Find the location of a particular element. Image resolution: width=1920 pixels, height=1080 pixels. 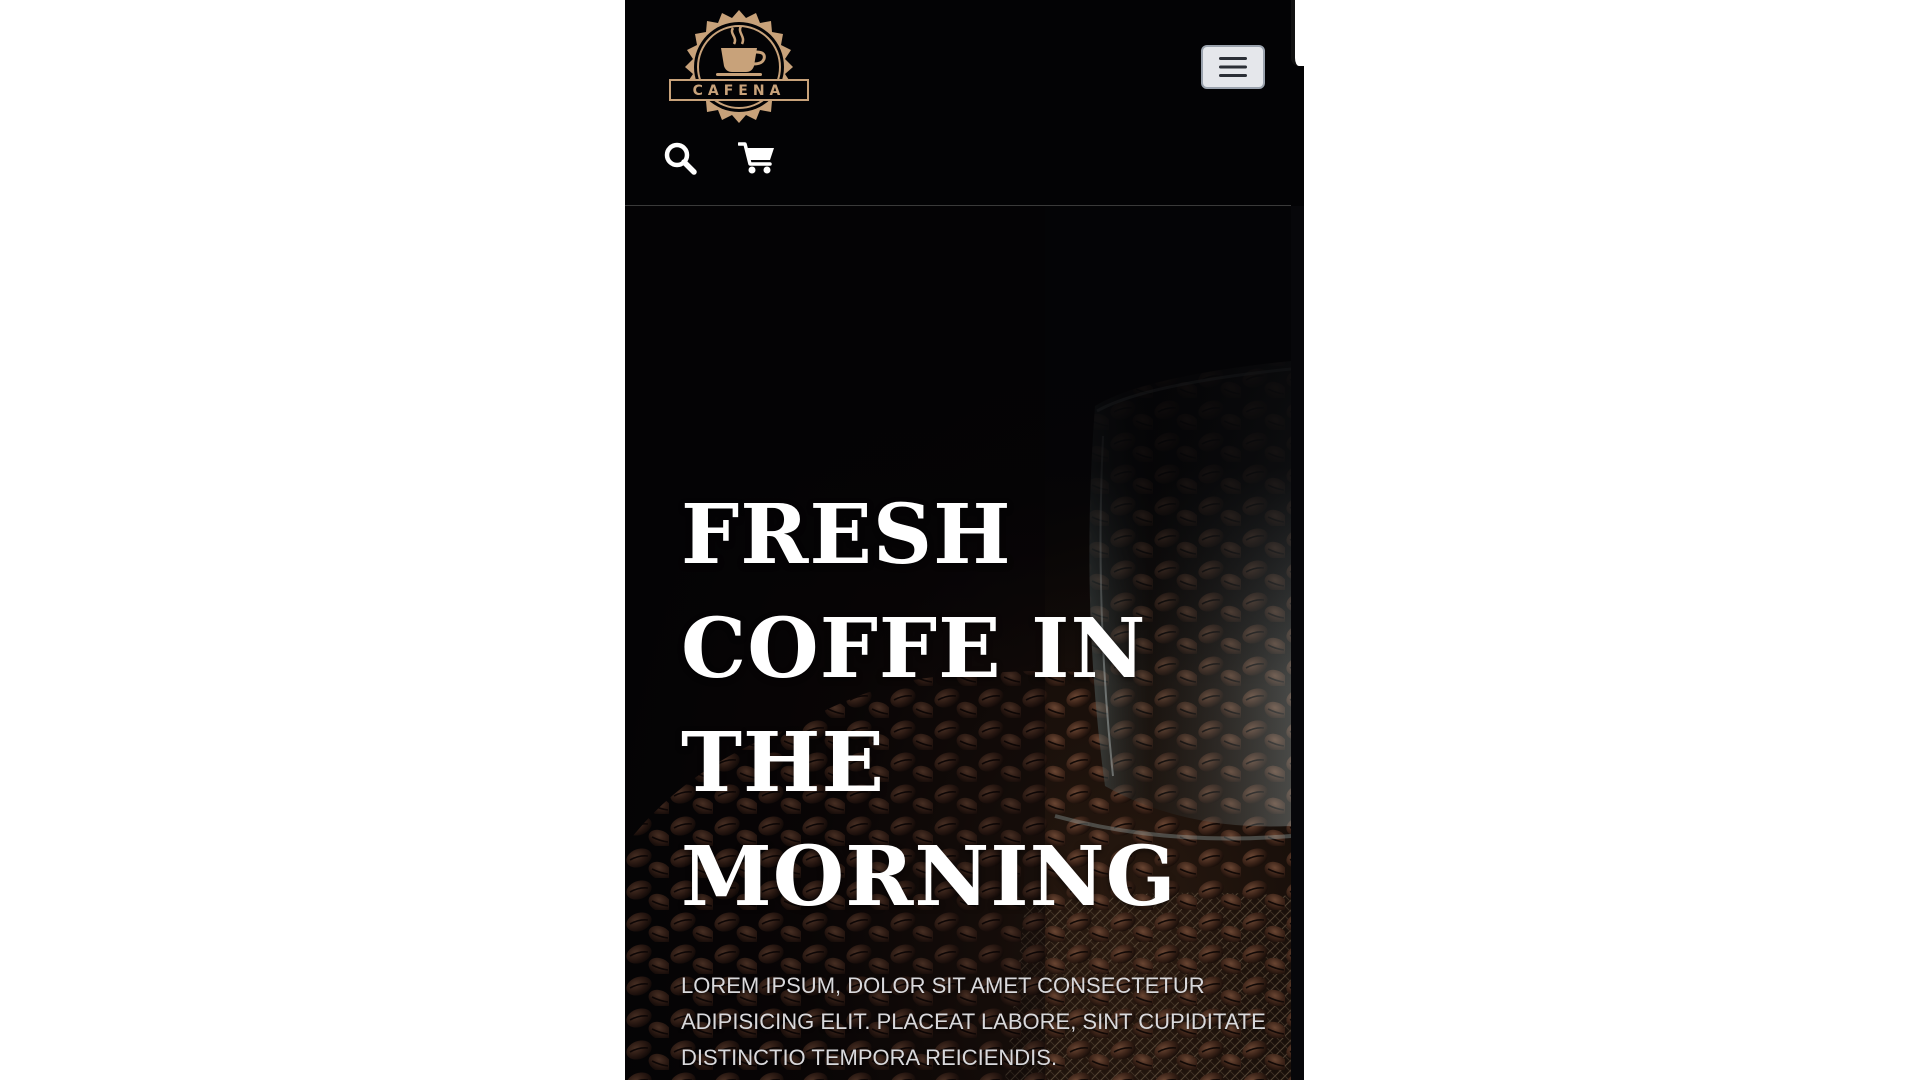

cart-button is located at coordinates (755, 158).